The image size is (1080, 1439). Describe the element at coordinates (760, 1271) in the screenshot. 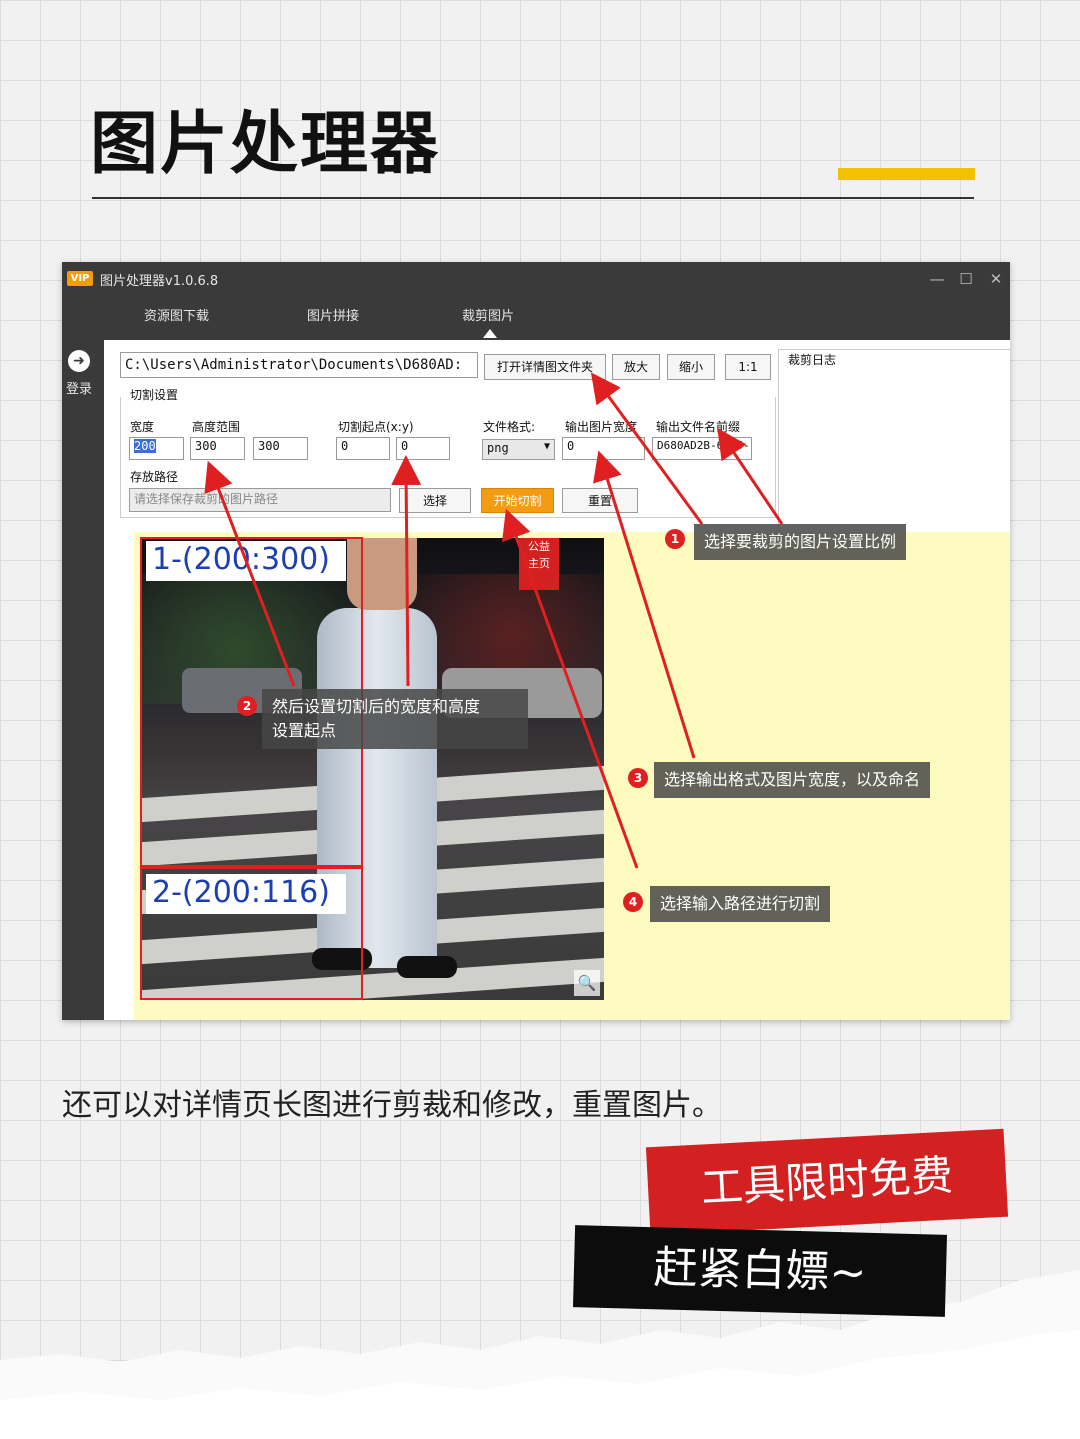

I see `cta-banner: 赶紧白嫖~` at that location.